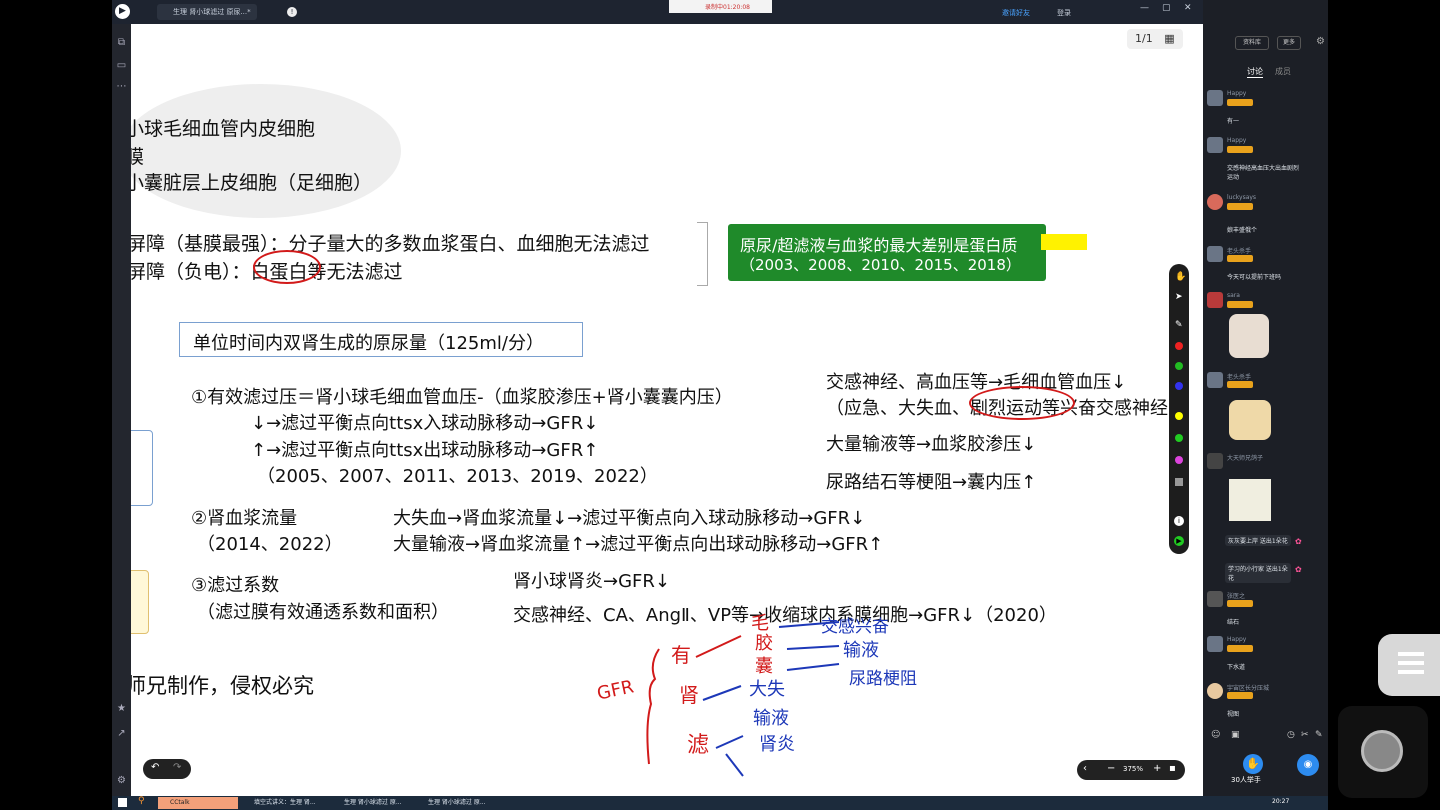 Image resolution: width=1440 pixels, height=810 pixels. What do you see at coordinates (1265, 738) in the screenshot?
I see `chat-tools: ☺ ▣ ◷ ✂ ✎` at bounding box center [1265, 738].